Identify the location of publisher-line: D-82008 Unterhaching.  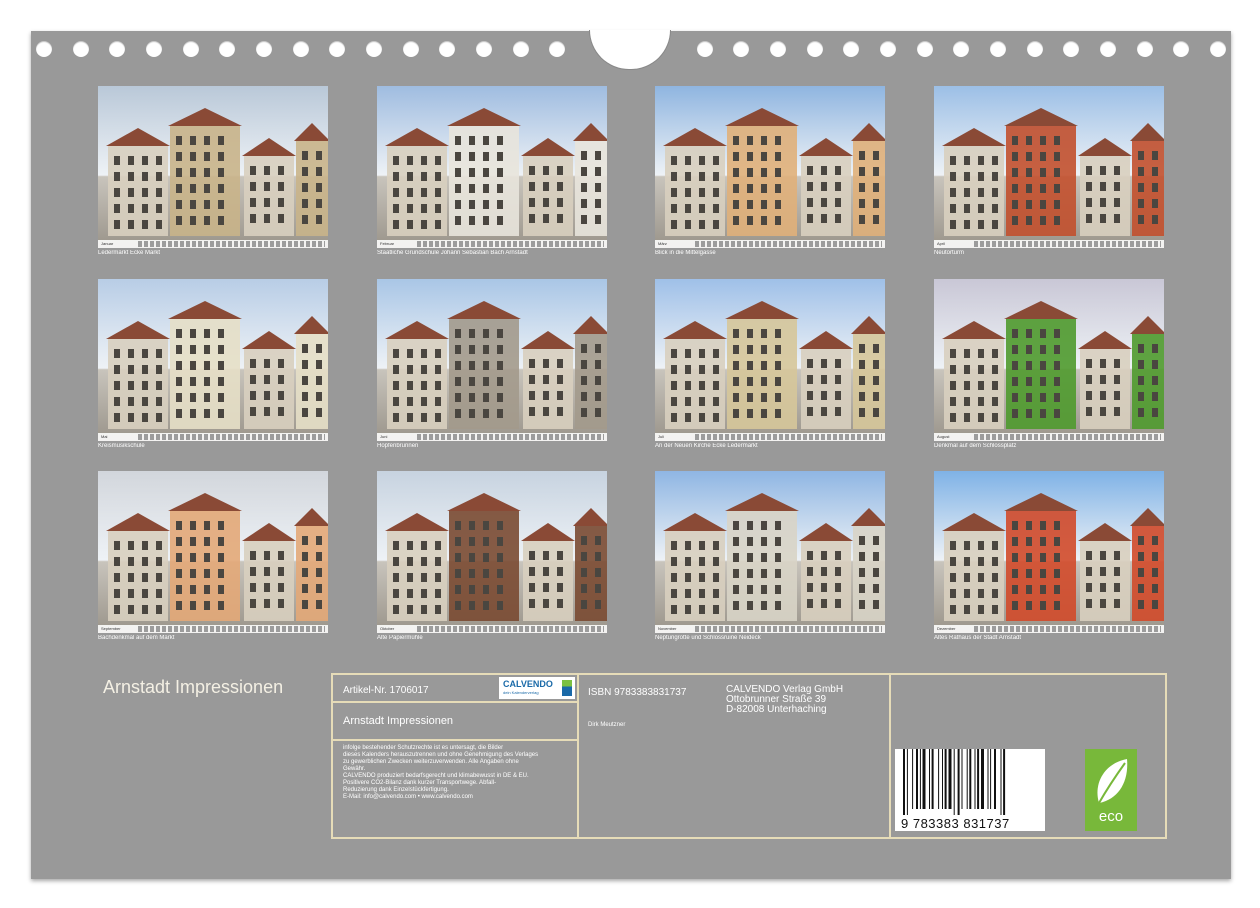
(776, 709).